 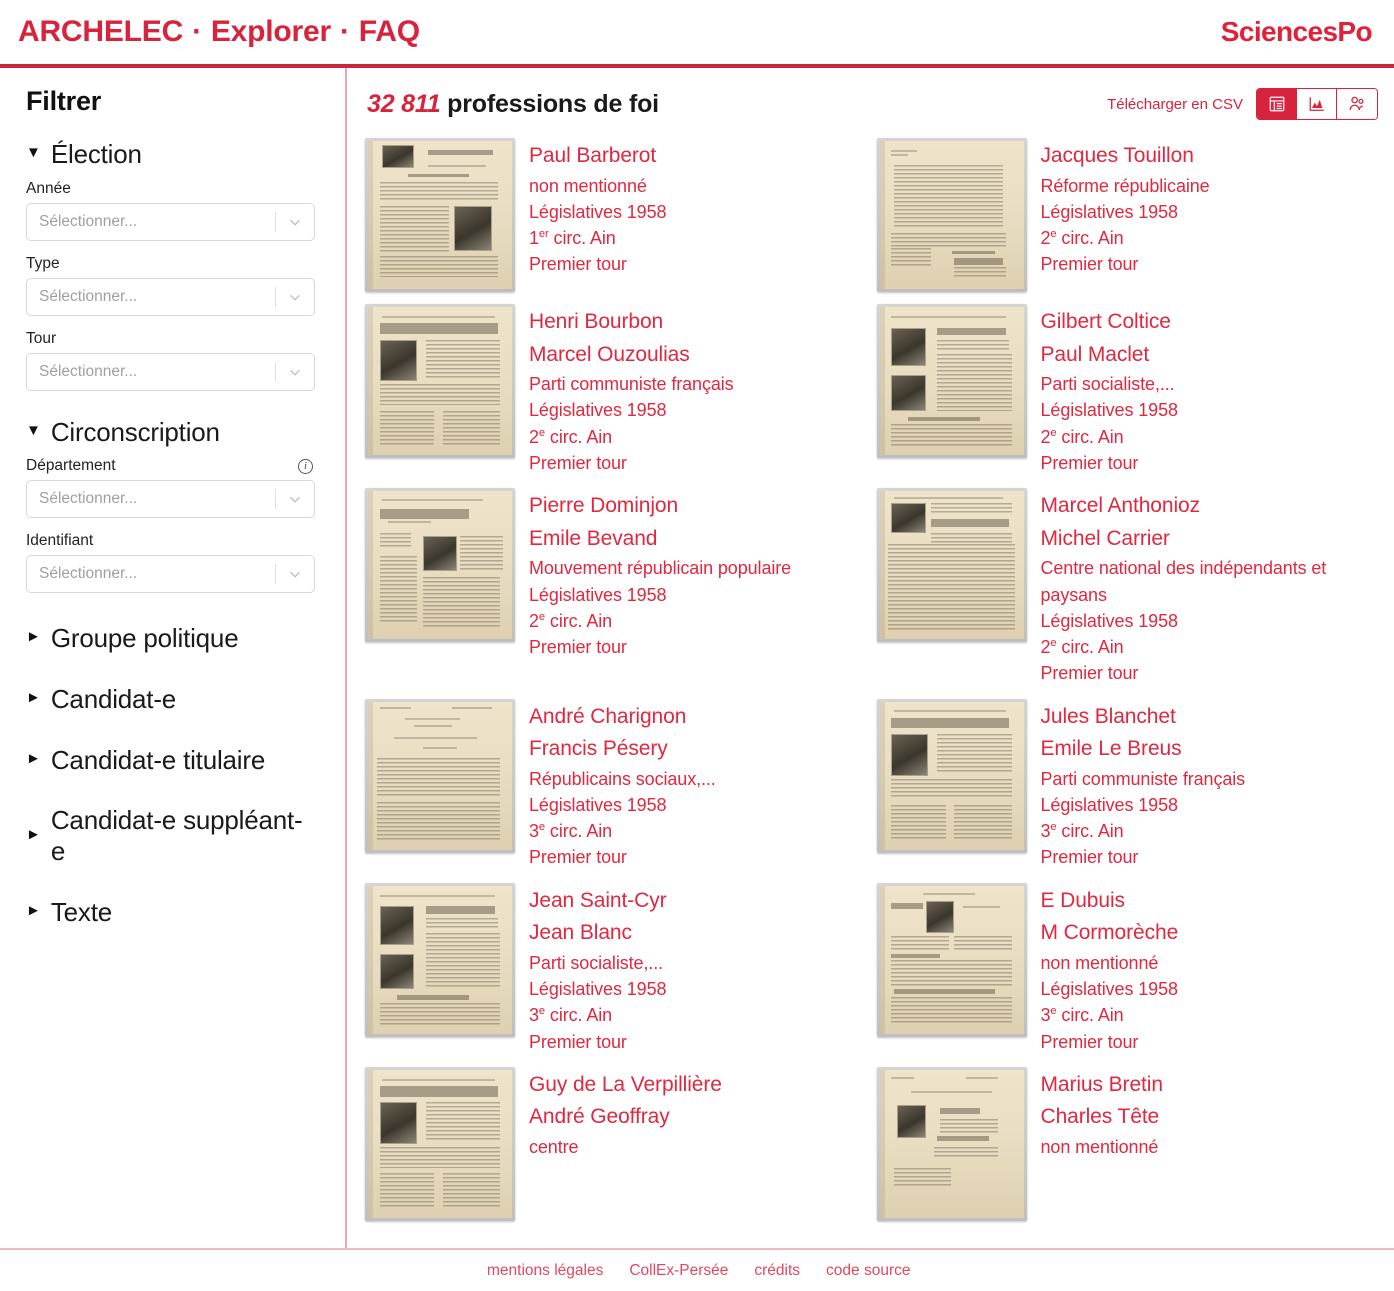 I want to click on candidate-name: Jean Saint-Cyr, so click(x=598, y=900).